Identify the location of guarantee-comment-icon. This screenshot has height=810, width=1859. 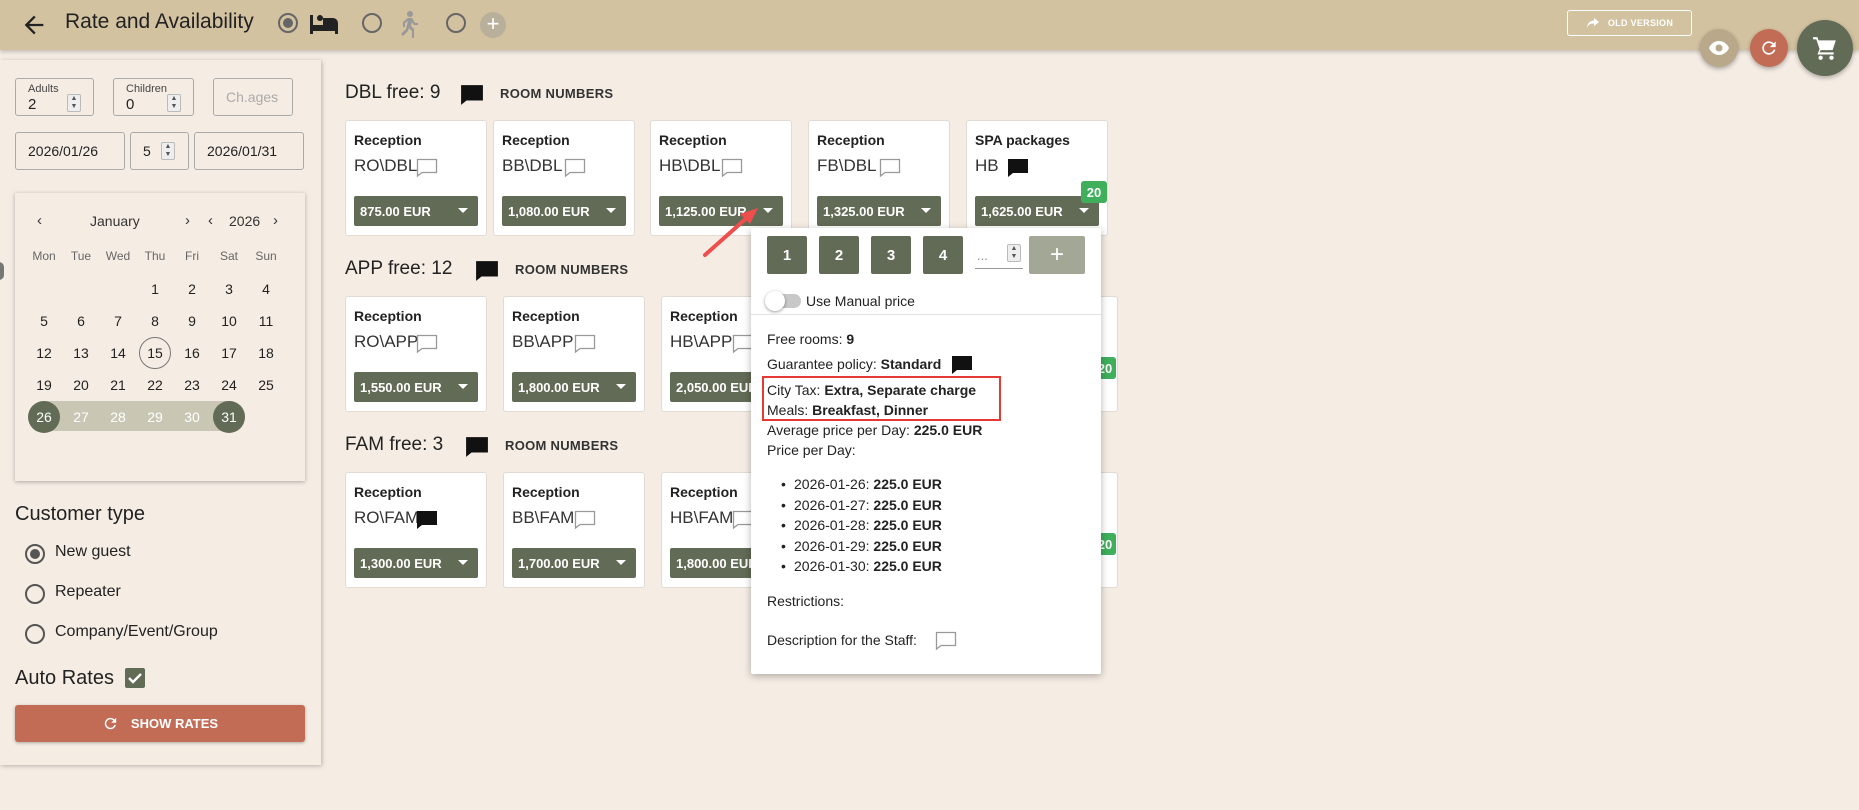
(962, 365).